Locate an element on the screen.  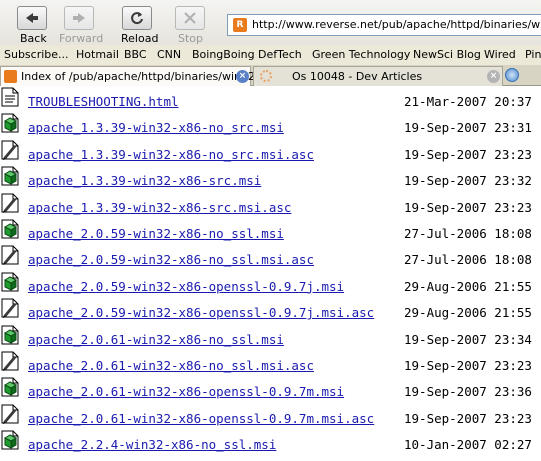
file-link: apache_2.0.61-win32-x86-no_ssl.msi is located at coordinates (156, 339).